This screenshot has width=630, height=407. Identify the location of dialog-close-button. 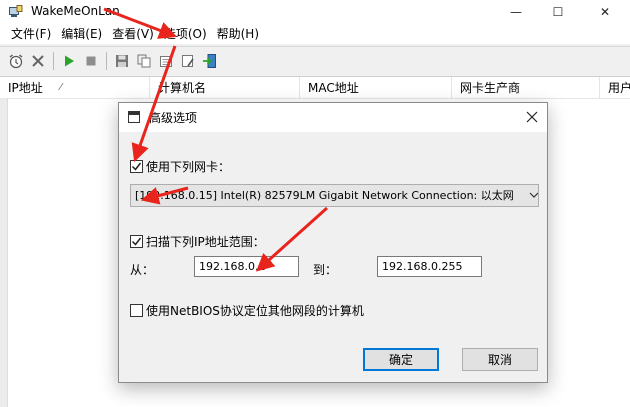
(532, 117).